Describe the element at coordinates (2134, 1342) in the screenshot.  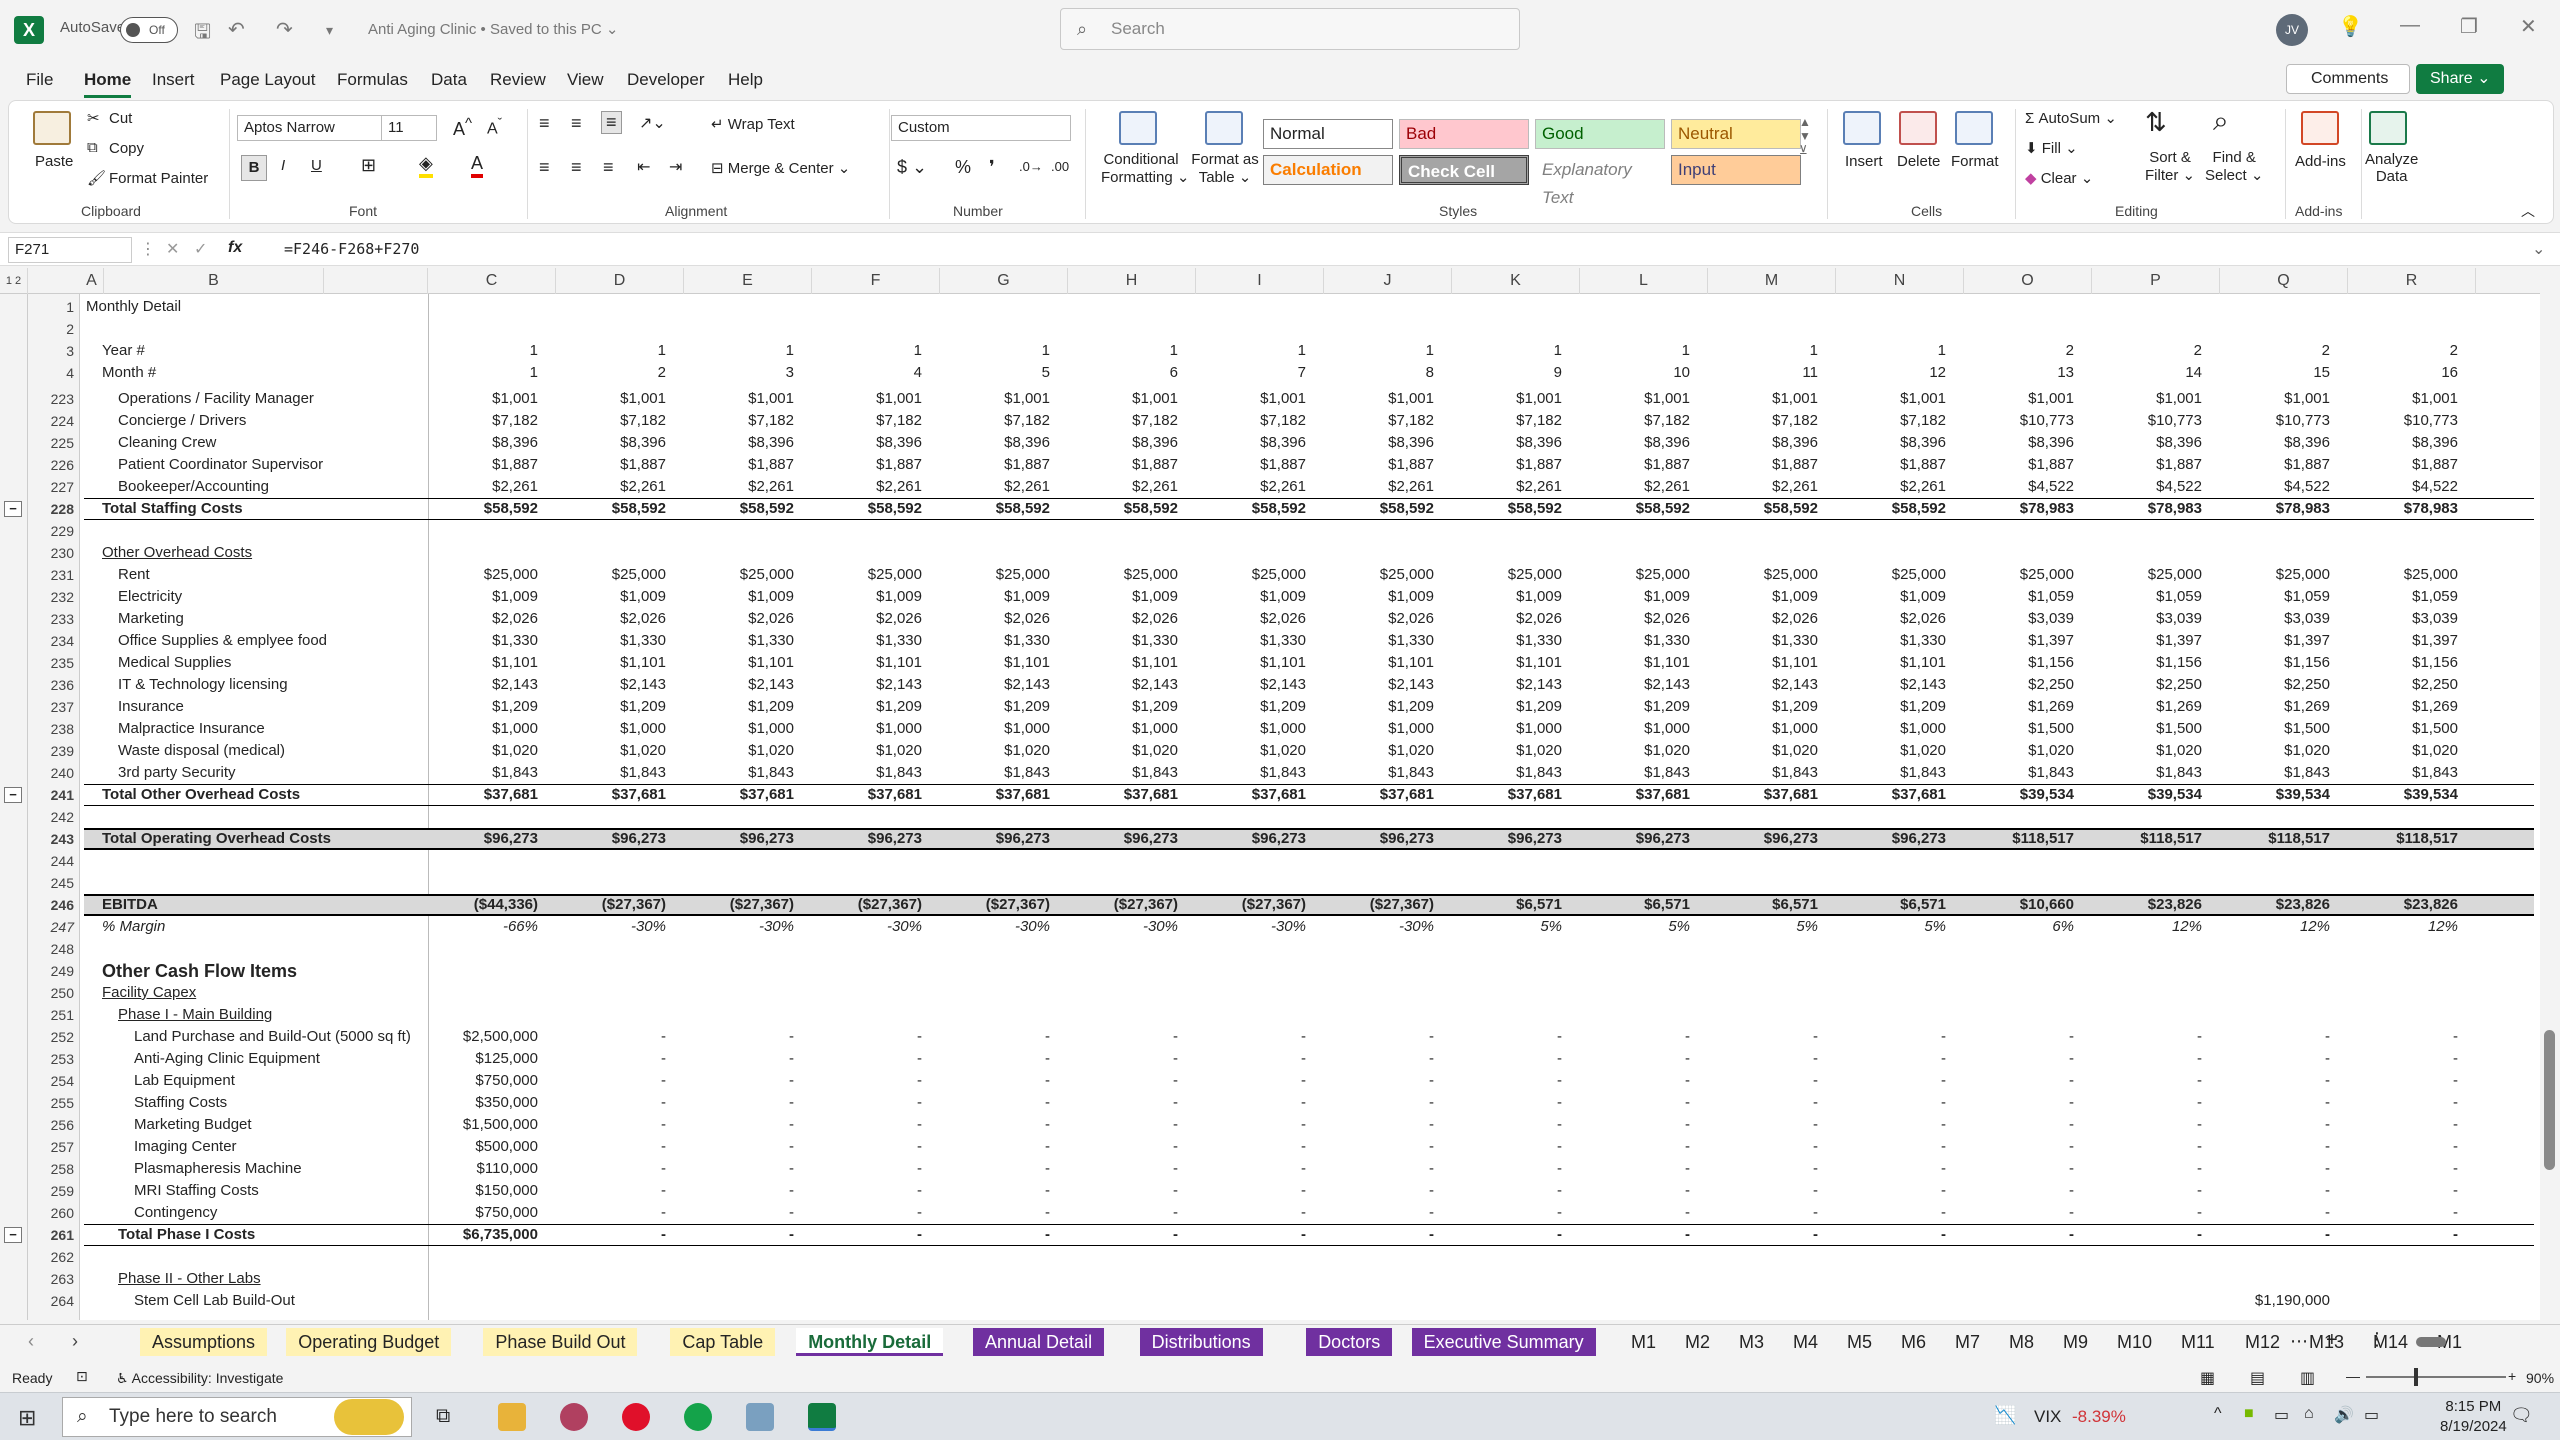
I see `sheet-tab: M10` at that location.